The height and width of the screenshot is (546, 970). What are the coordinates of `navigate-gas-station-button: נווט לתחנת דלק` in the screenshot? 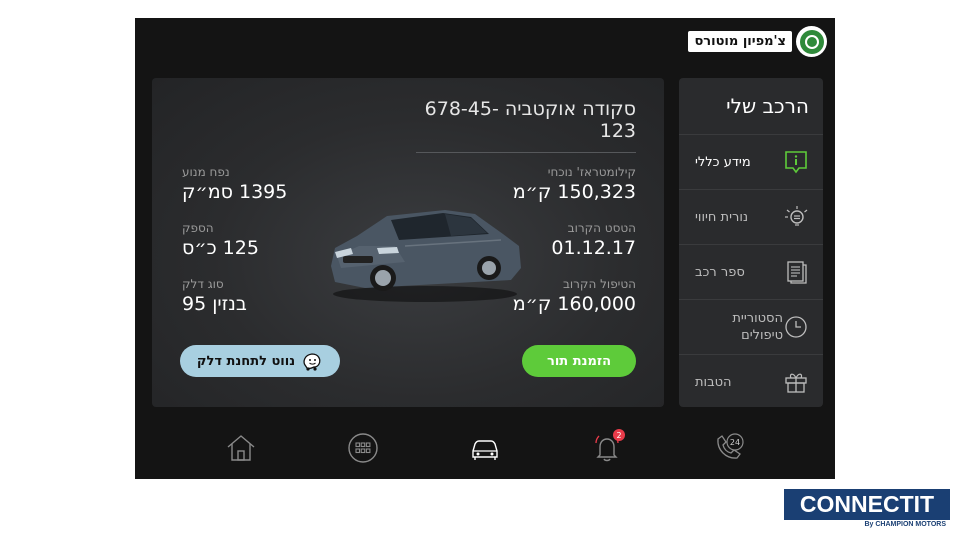 It's located at (260, 361).